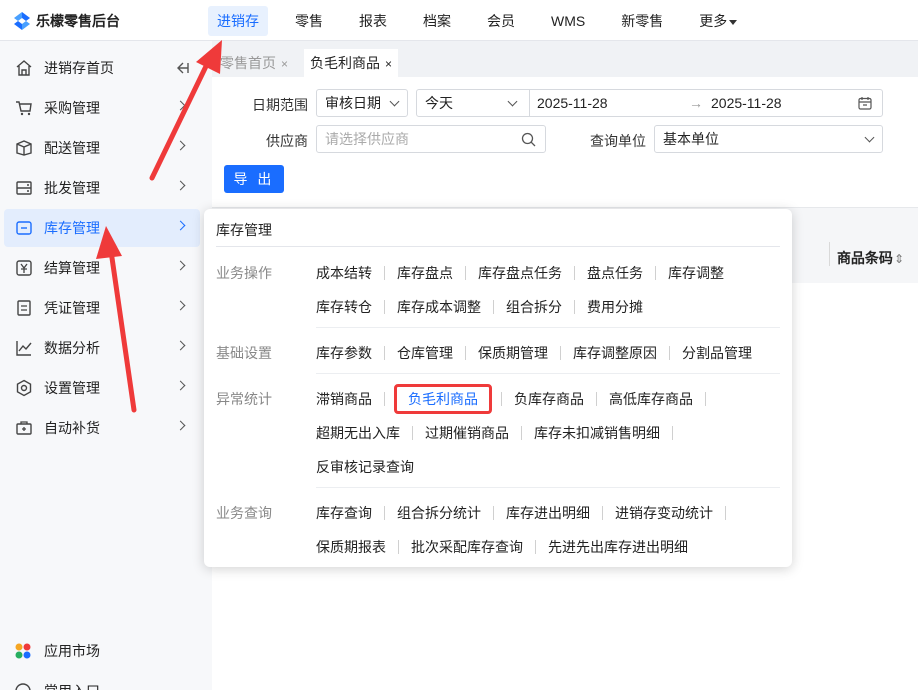 The height and width of the screenshot is (690, 918). What do you see at coordinates (651, 399) in the screenshot?
I see `menu-link-high-low-stock: 高低库存商品` at bounding box center [651, 399].